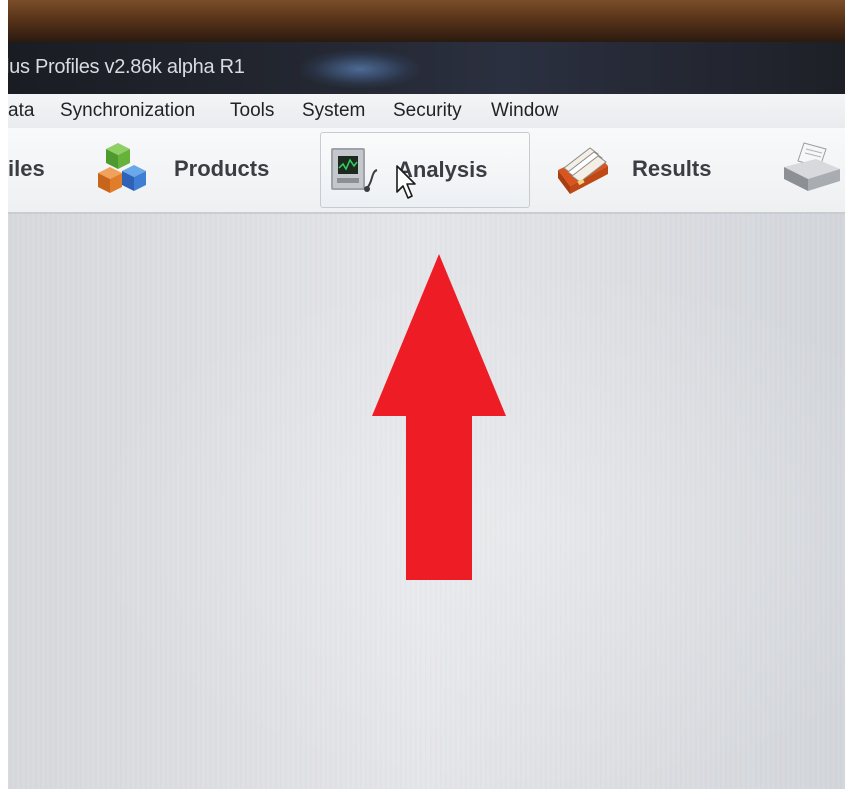 This screenshot has height=789, width=845. Describe the element at coordinates (21, 111) in the screenshot. I see `menu-item-data: ata` at that location.